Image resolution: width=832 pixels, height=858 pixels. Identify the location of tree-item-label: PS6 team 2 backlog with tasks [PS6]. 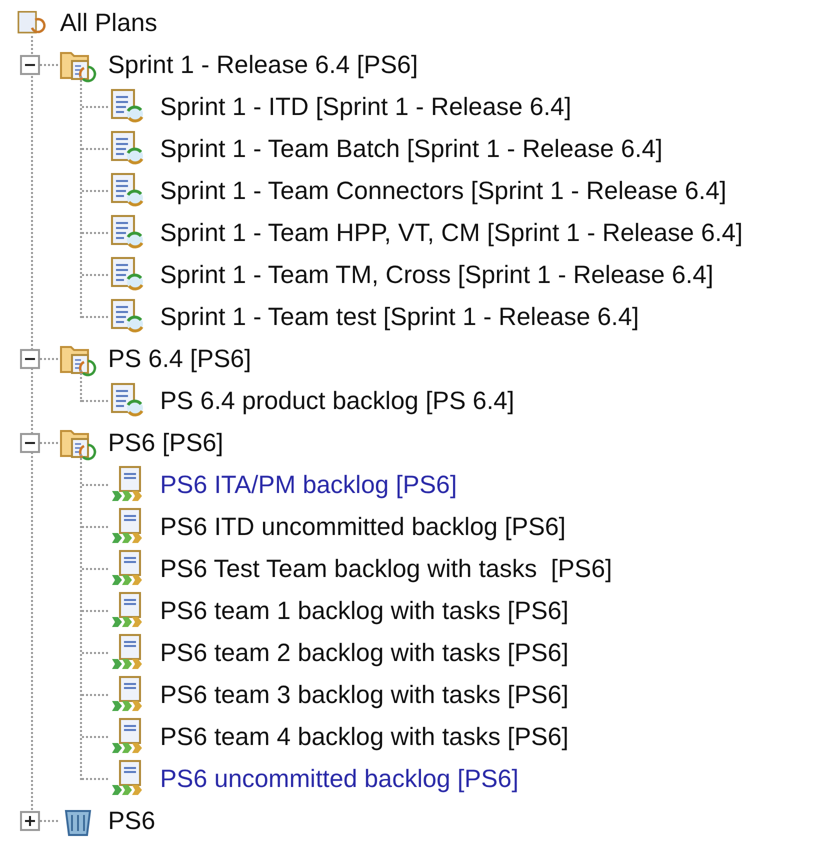
(364, 653).